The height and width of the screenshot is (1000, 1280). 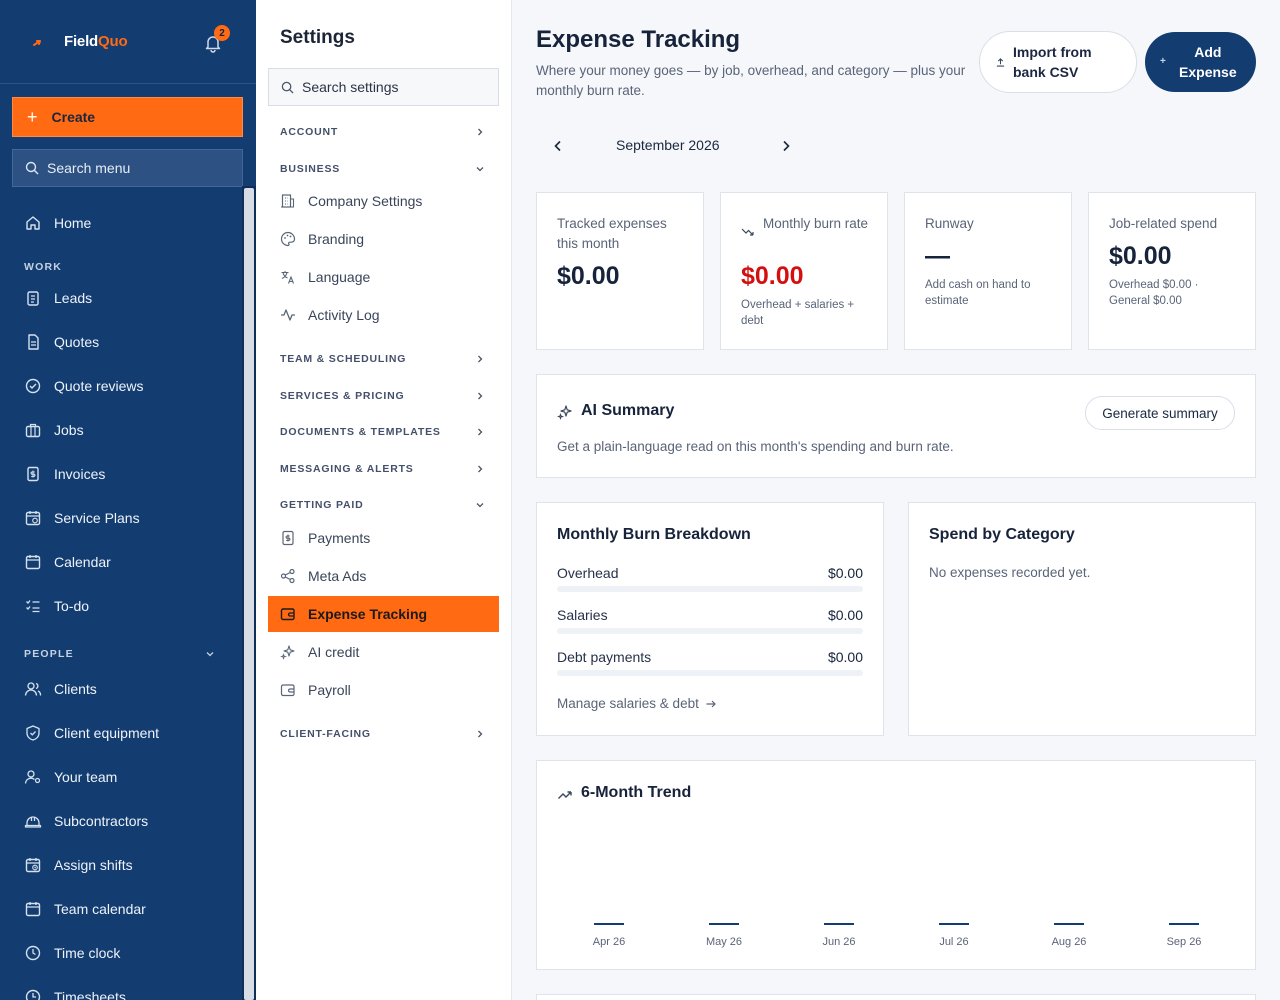 I want to click on nav-label-your-team: Your team, so click(x=86, y=777).